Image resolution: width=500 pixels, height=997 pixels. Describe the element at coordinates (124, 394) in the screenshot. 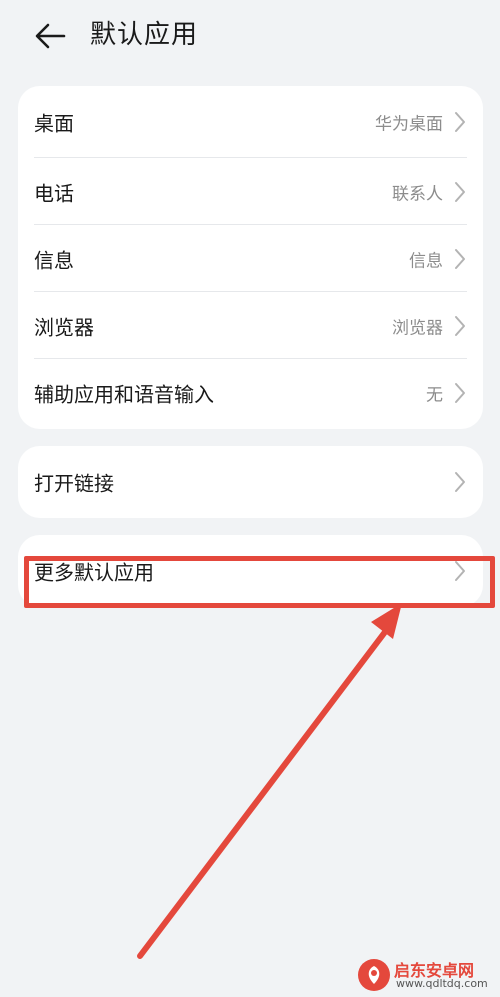

I see `row-label: 辅助应用和语音输入` at that location.